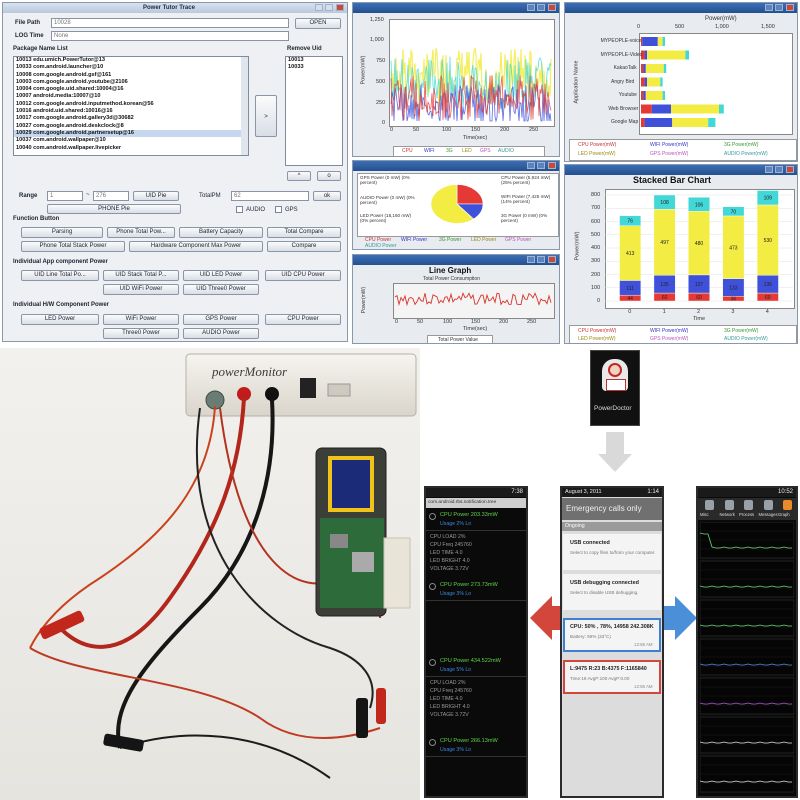 This screenshot has height=800, width=800. I want to click on package-list-item: 10037 com.android.wallpaper@10, so click(131, 140).